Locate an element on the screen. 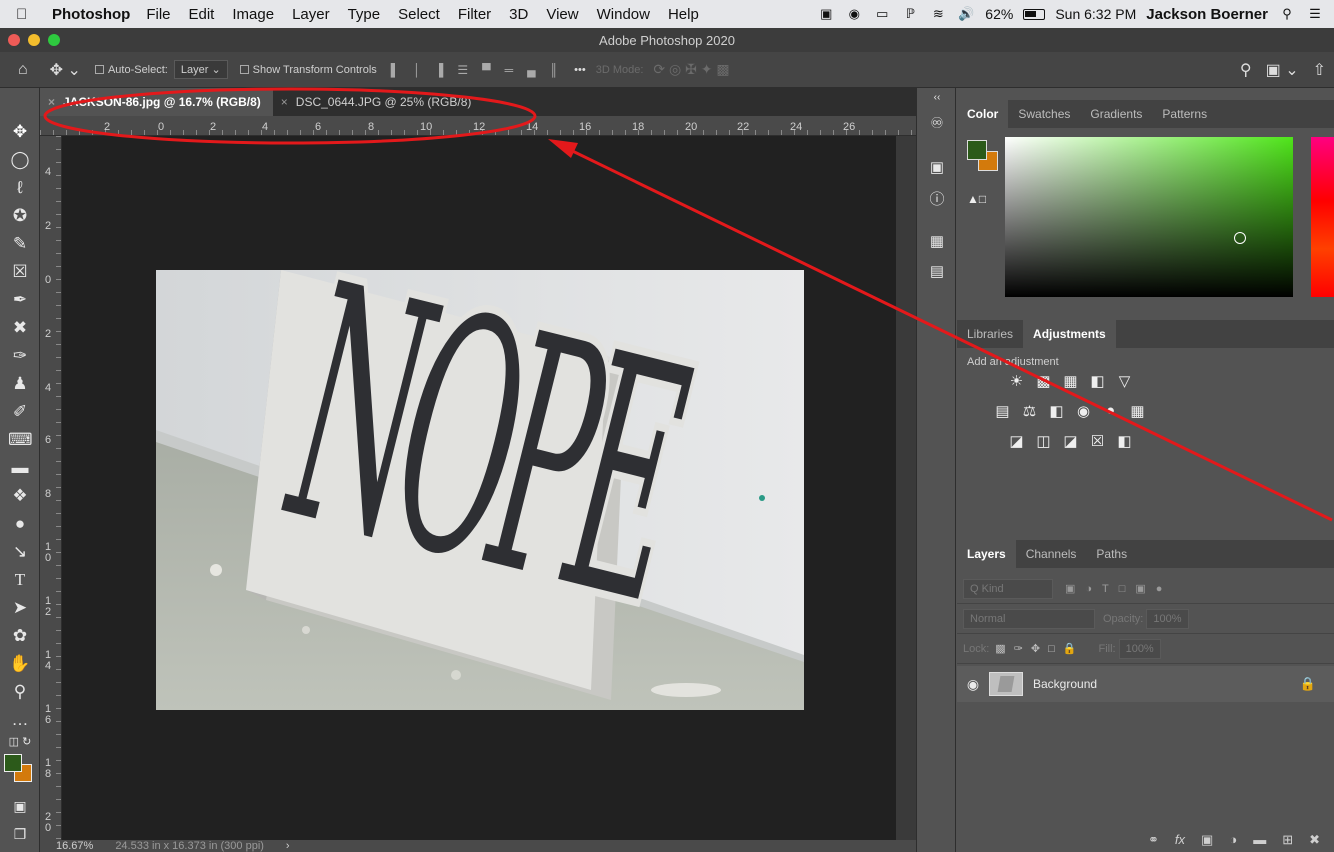 The width and height of the screenshot is (1334, 852). invert-icon: ◪ is located at coordinates (1016, 441).